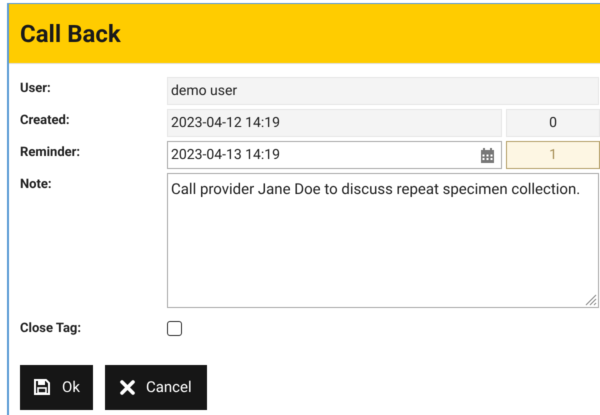  I want to click on field-label: User:, so click(36, 89).